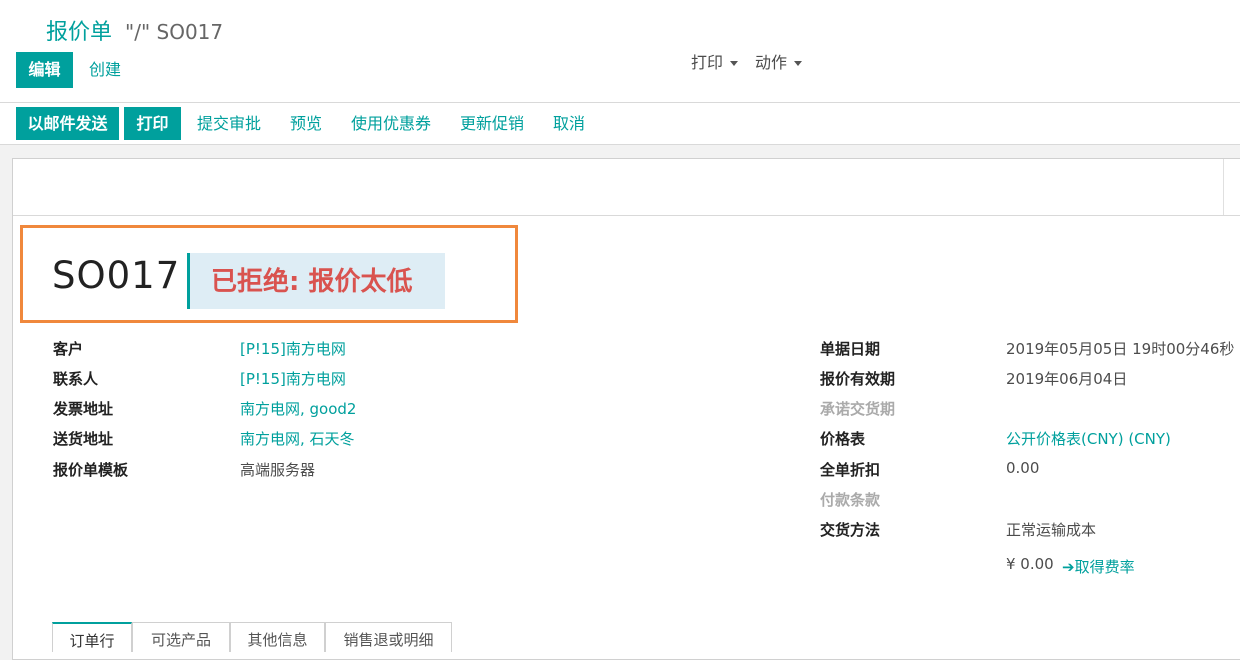 The image size is (1240, 660). I want to click on delivery-address-field: 南方电网, 石天冬, so click(297, 438).